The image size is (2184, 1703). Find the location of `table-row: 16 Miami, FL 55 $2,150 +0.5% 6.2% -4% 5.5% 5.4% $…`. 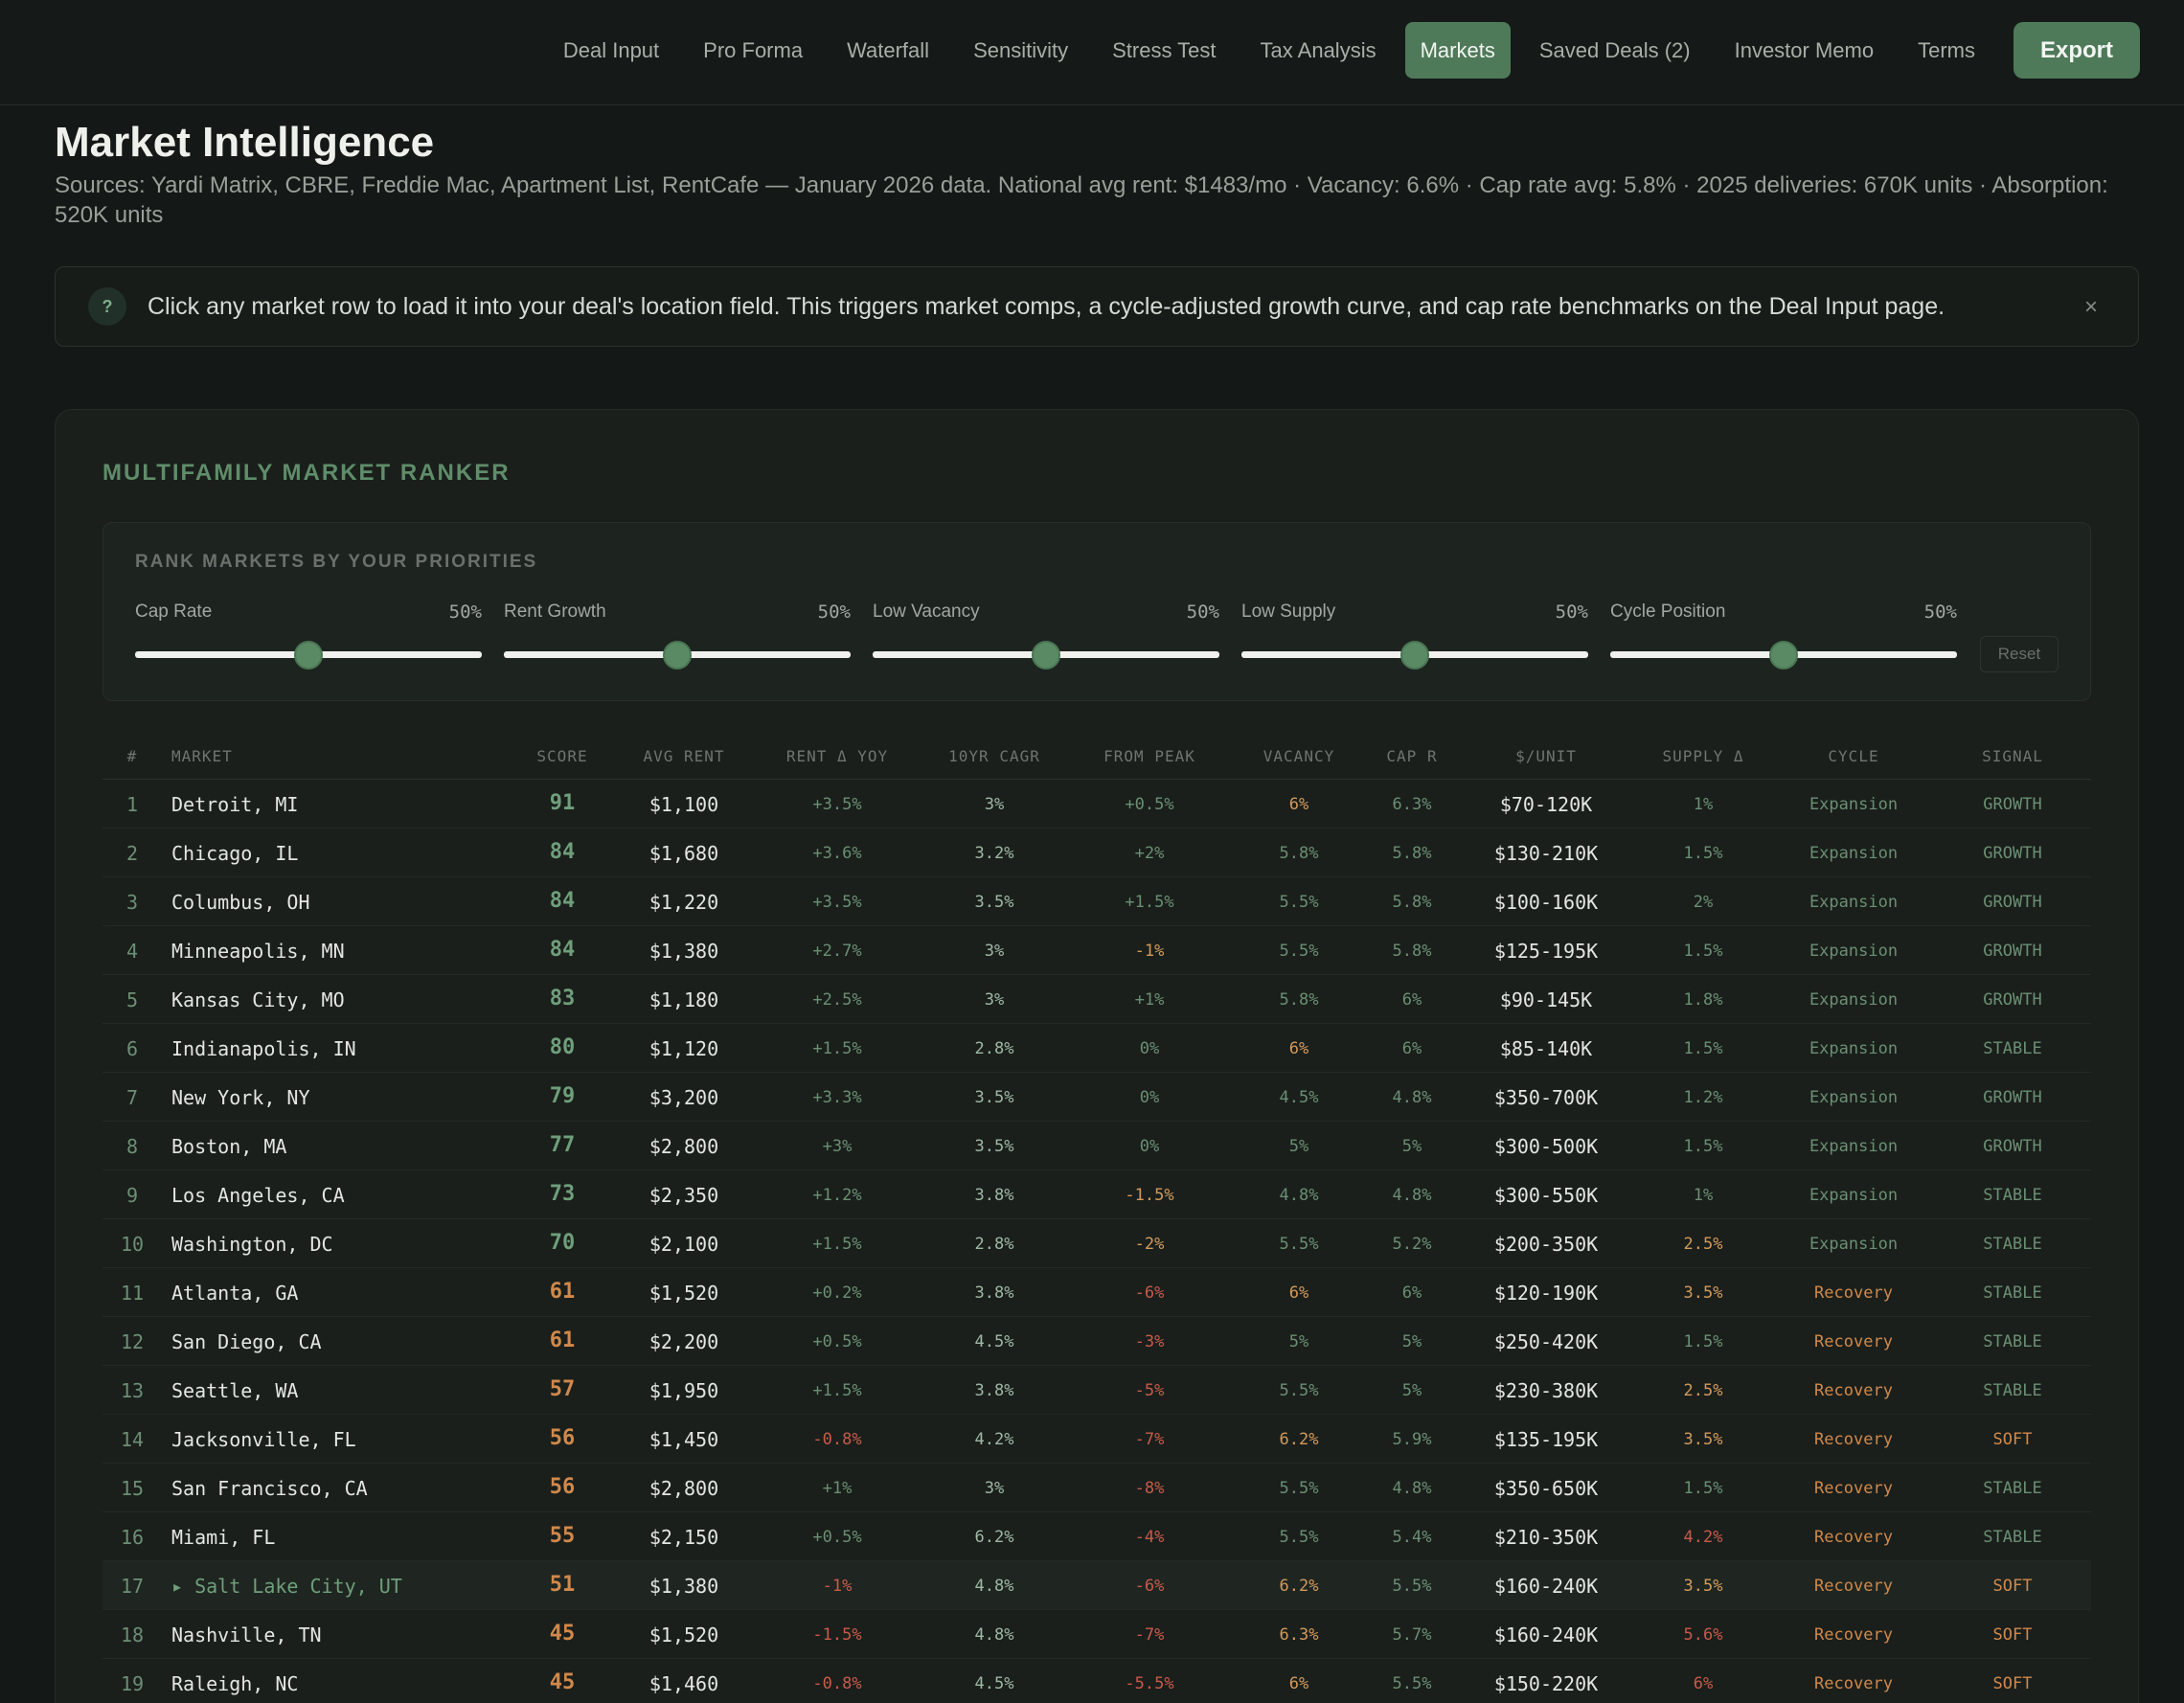

table-row: 16 Miami, FL 55 $2,150 +0.5% 6.2% -4% 5.5% 5.4% $… is located at coordinates (1096, 1536).